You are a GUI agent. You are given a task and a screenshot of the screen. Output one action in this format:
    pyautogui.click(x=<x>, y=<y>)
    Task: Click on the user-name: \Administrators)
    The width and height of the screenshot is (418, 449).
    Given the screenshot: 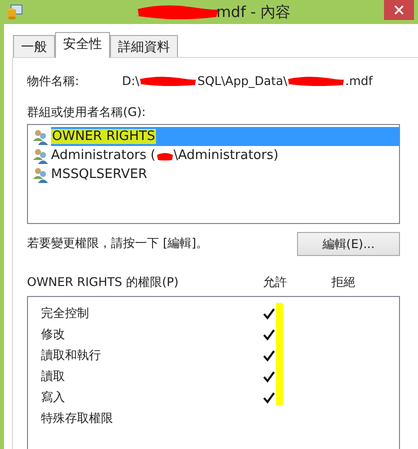 What is the action you would take?
    pyautogui.click(x=226, y=155)
    